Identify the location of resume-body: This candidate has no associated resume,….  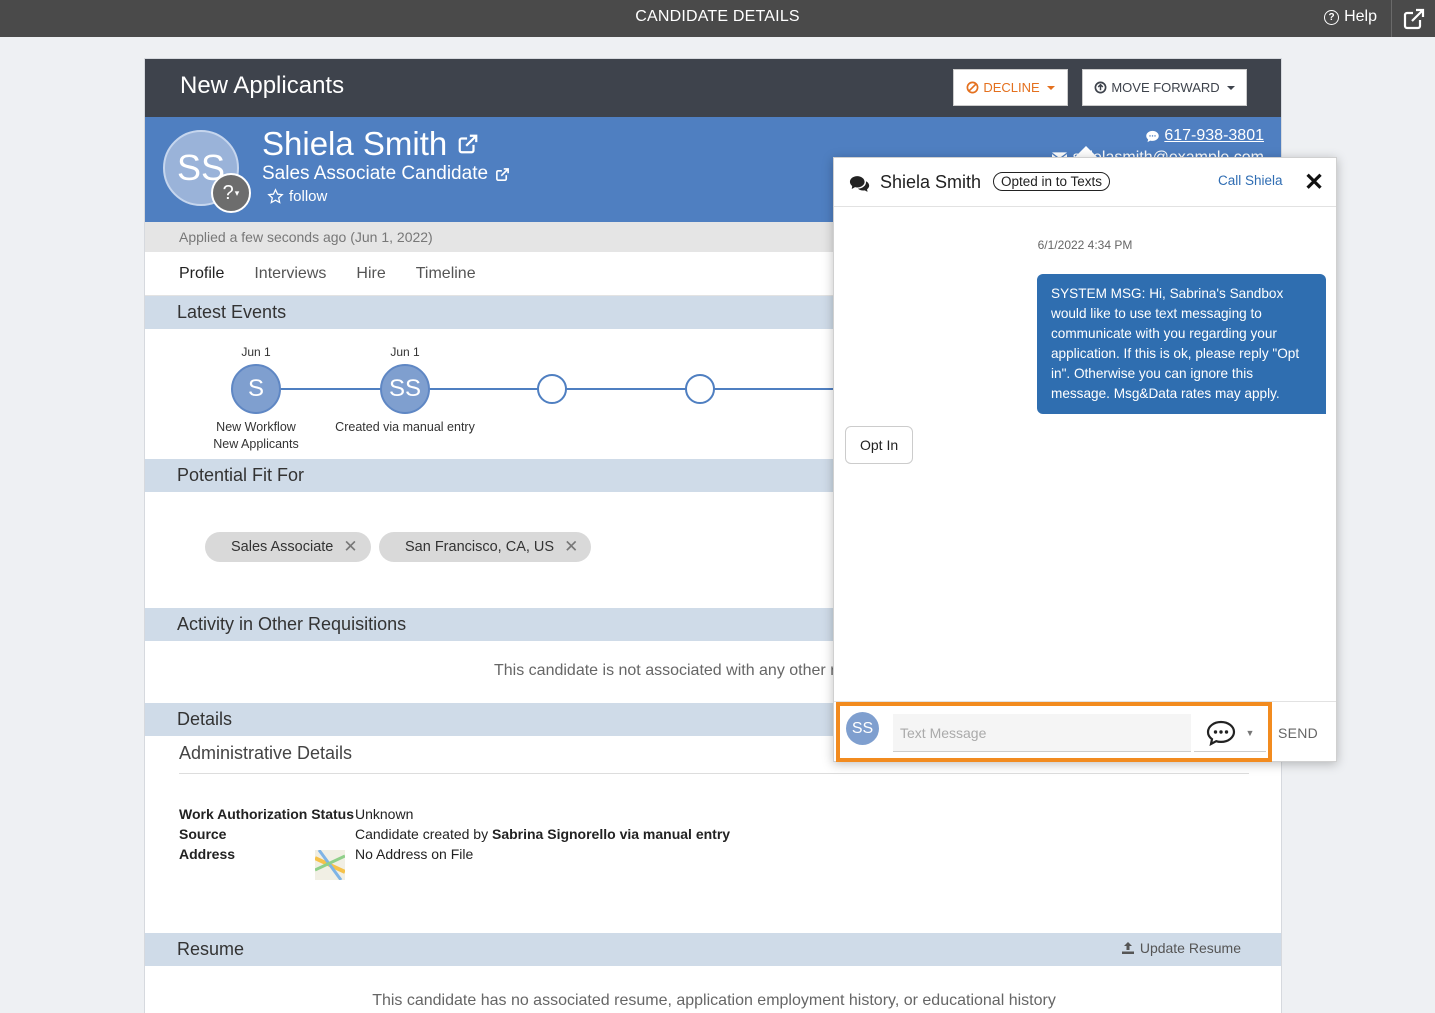
(713, 989).